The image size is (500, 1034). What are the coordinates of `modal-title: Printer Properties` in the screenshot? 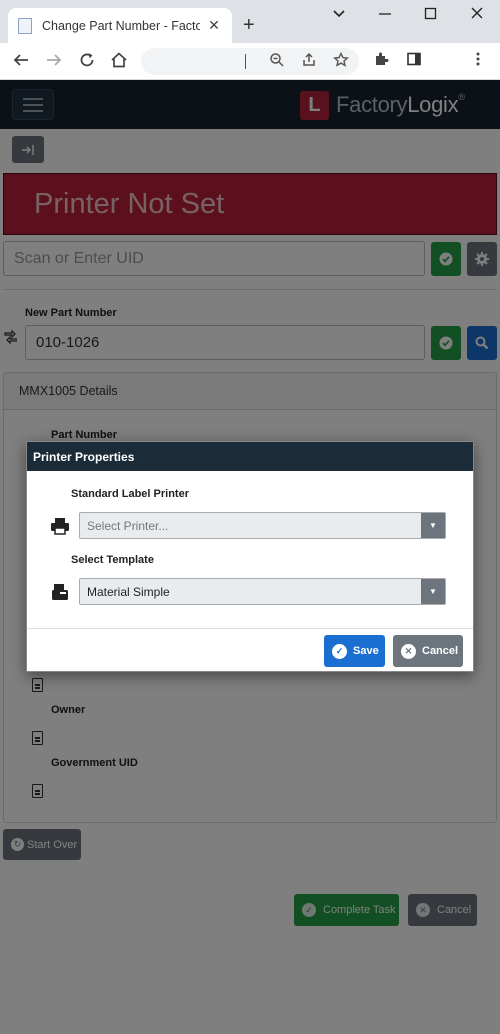 It's located at (250, 456).